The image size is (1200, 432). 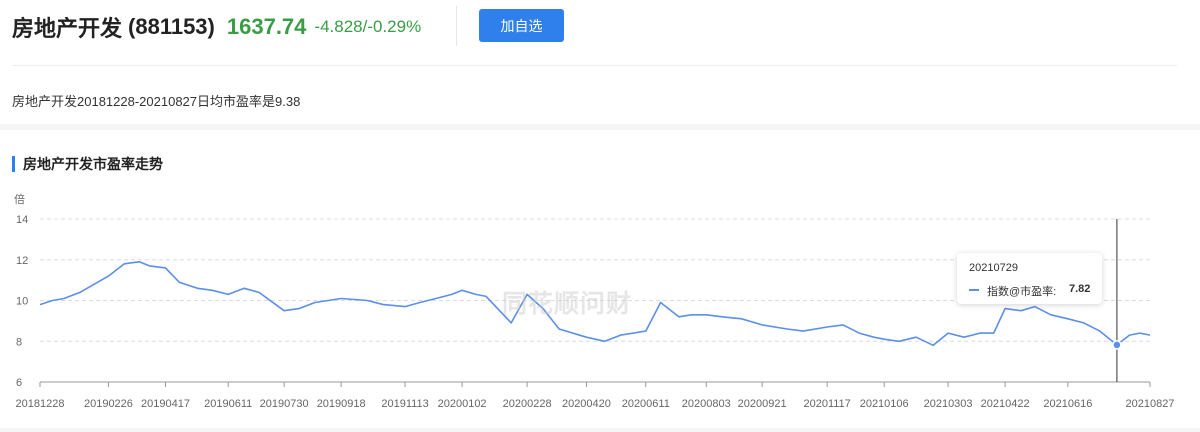 I want to click on x-tick-label: 20181228, so click(x=40, y=404).